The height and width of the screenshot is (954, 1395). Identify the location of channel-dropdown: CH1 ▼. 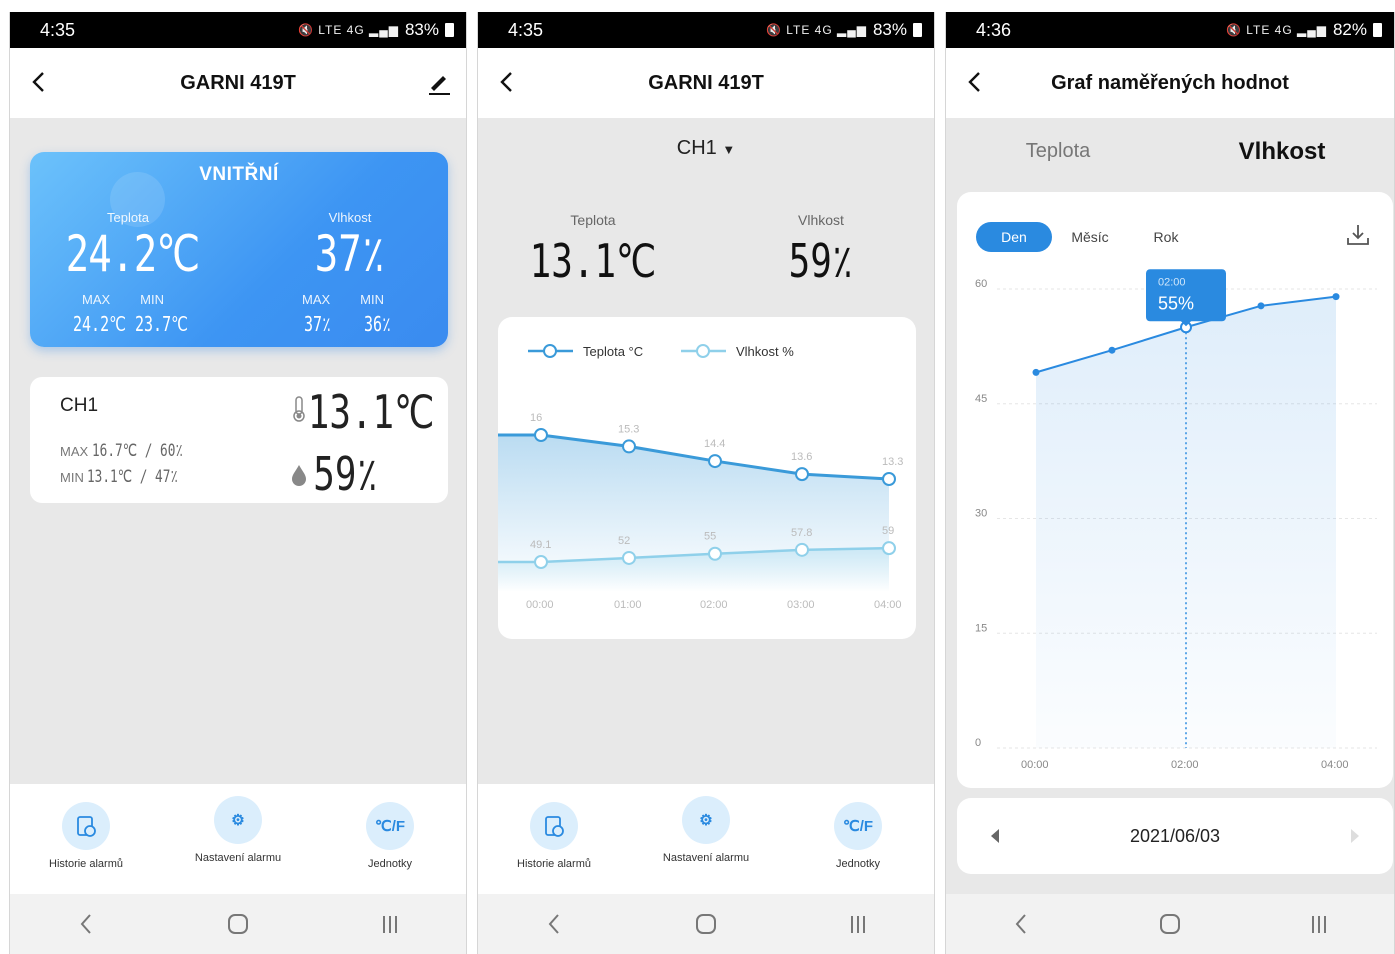
(706, 148).